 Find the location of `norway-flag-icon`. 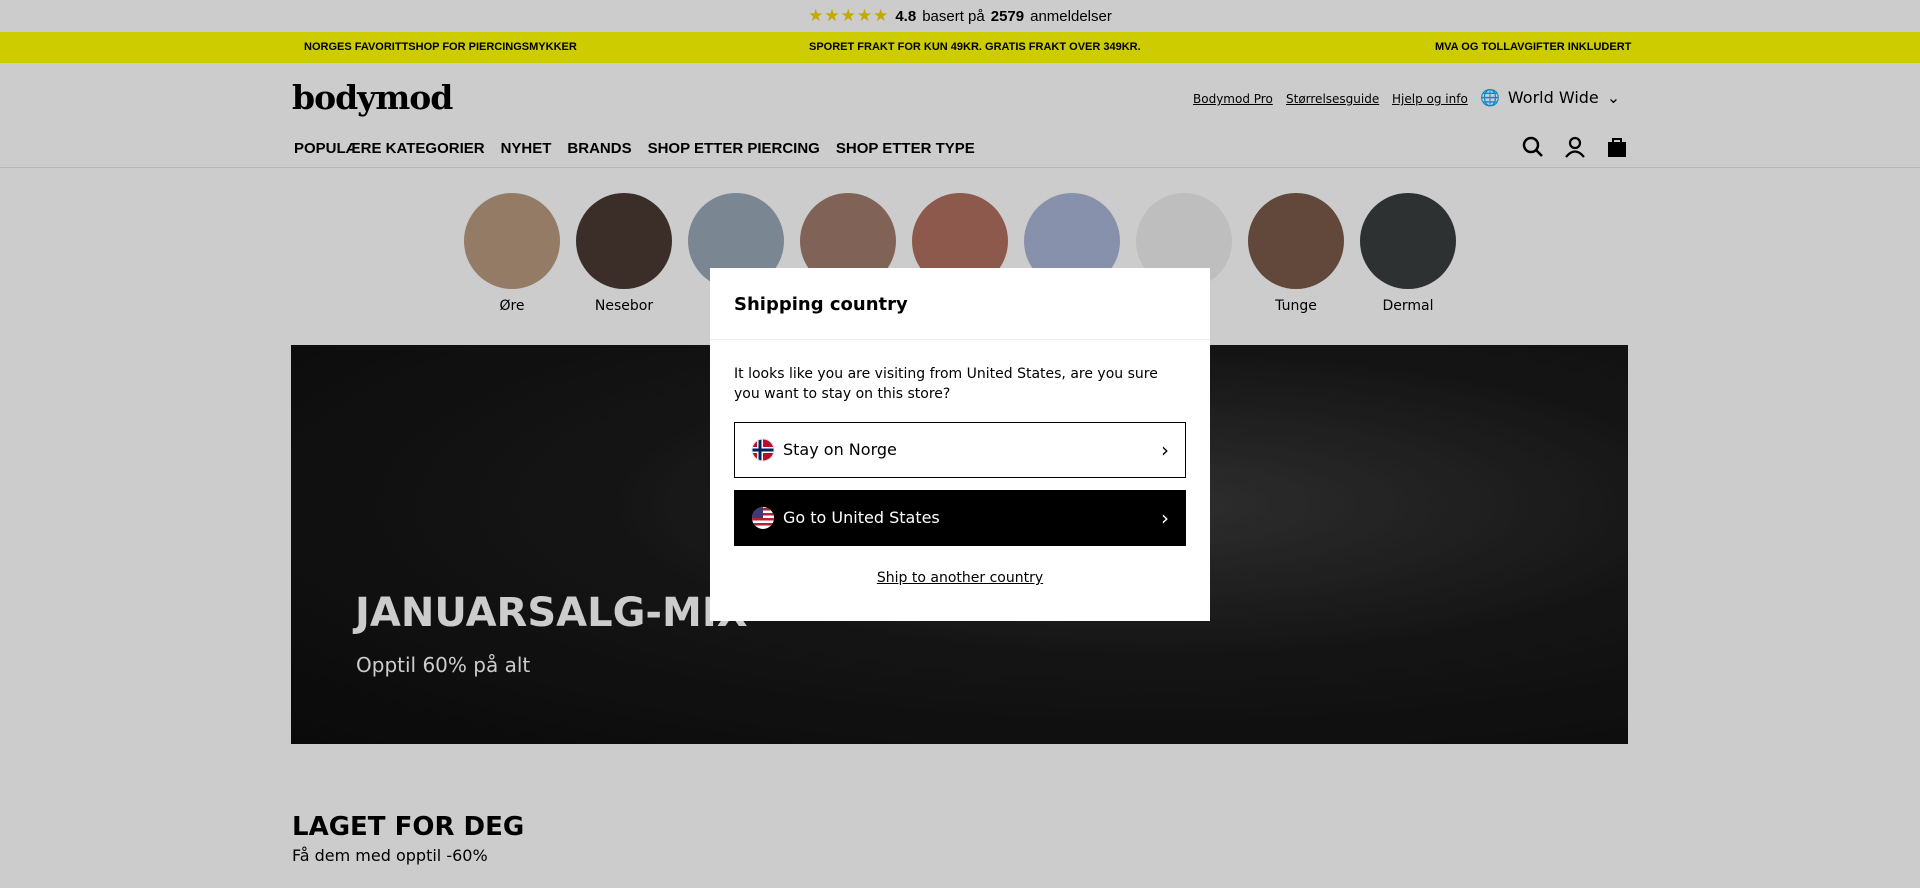

norway-flag-icon is located at coordinates (763, 450).